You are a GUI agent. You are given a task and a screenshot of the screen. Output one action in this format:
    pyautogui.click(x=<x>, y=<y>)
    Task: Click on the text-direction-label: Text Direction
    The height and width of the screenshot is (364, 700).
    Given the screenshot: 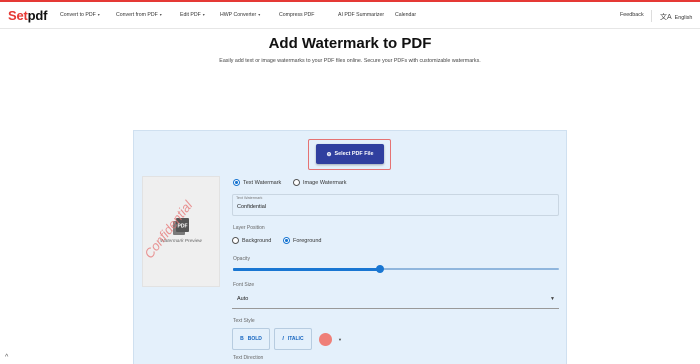 What is the action you would take?
    pyautogui.click(x=248, y=358)
    